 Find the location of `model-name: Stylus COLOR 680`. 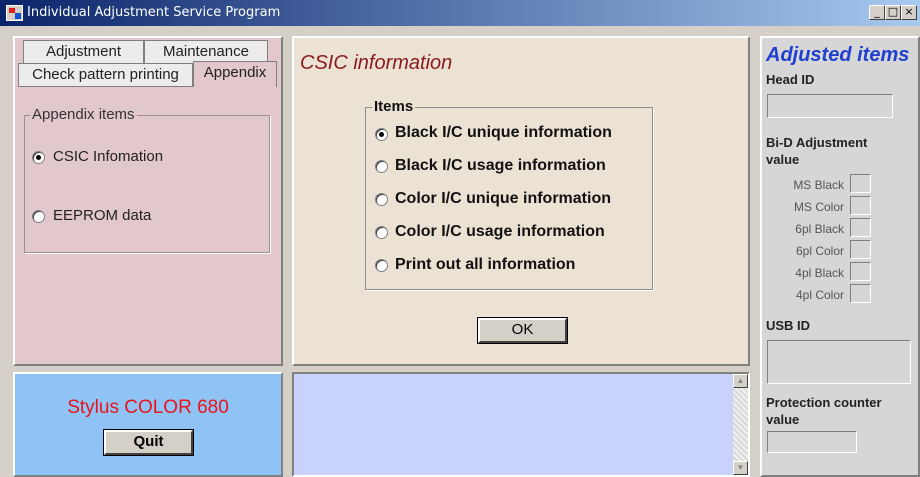

model-name: Stylus COLOR 680 is located at coordinates (148, 407).